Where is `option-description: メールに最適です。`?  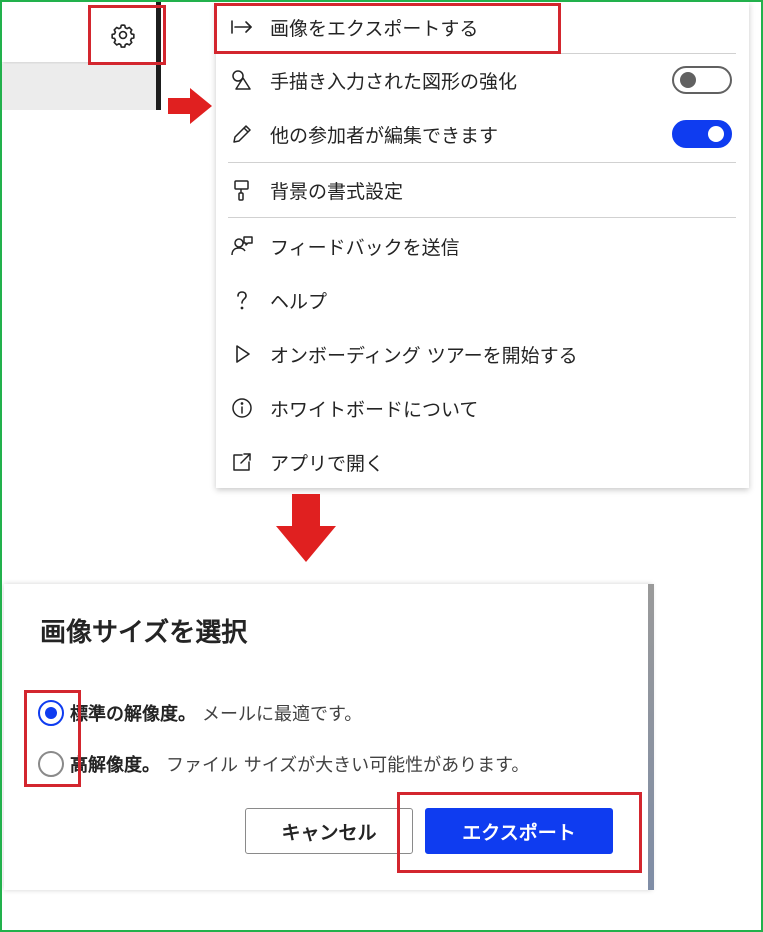 option-description: メールに最適です。 is located at coordinates (282, 714).